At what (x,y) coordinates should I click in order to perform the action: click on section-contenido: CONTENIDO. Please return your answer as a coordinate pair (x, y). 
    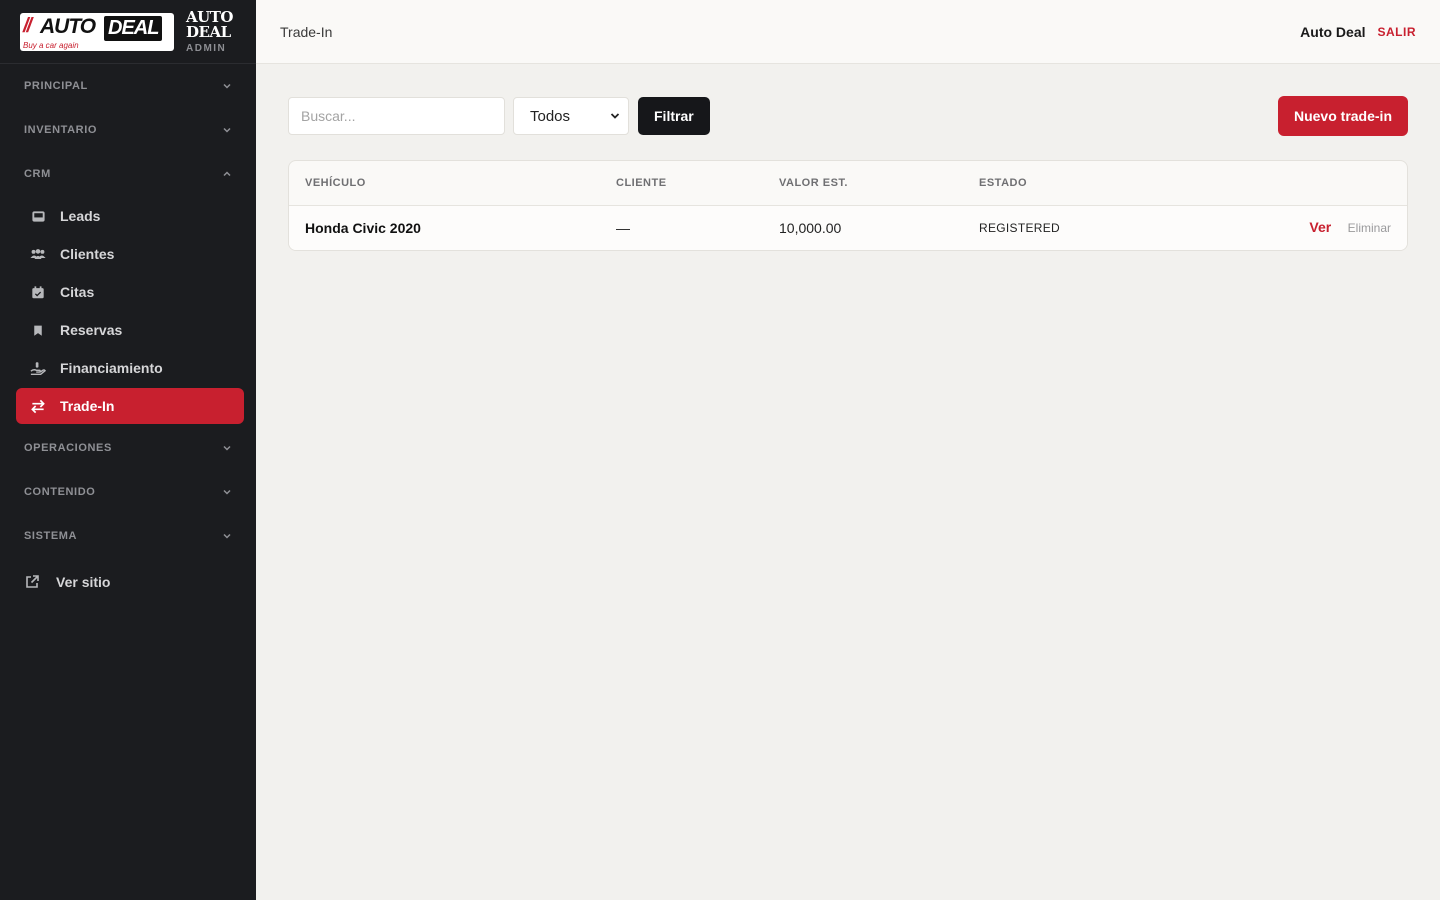
    Looking at the image, I should click on (128, 492).